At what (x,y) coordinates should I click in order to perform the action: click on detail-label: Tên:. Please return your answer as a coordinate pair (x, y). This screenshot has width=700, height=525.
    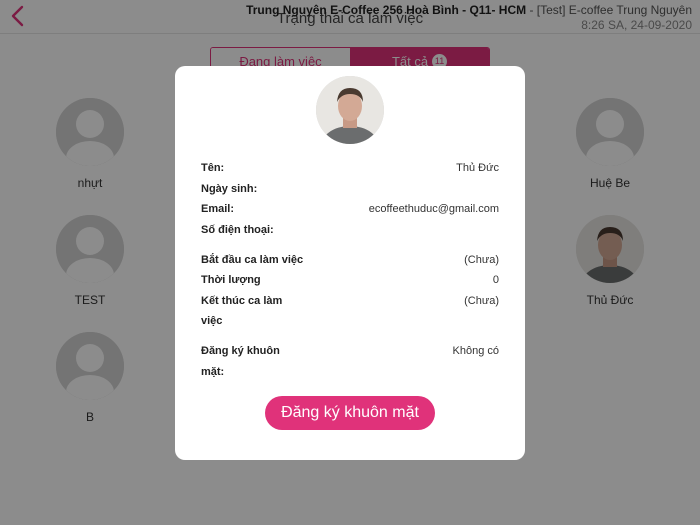
    Looking at the image, I should click on (213, 168).